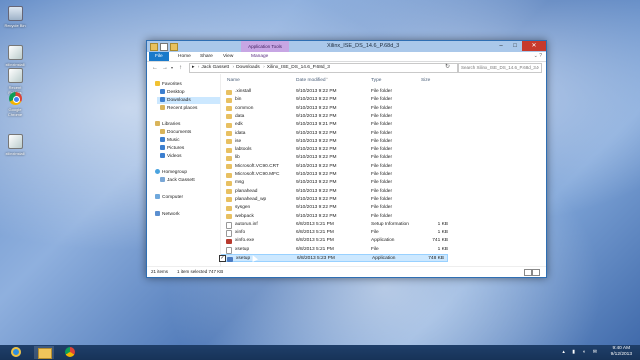 Image resolution: width=640 pixels, height=360 pixels. What do you see at coordinates (336, 100) in the screenshot?
I see `table-row: bin 9/10/2013 9:22 PM File folder` at bounding box center [336, 100].